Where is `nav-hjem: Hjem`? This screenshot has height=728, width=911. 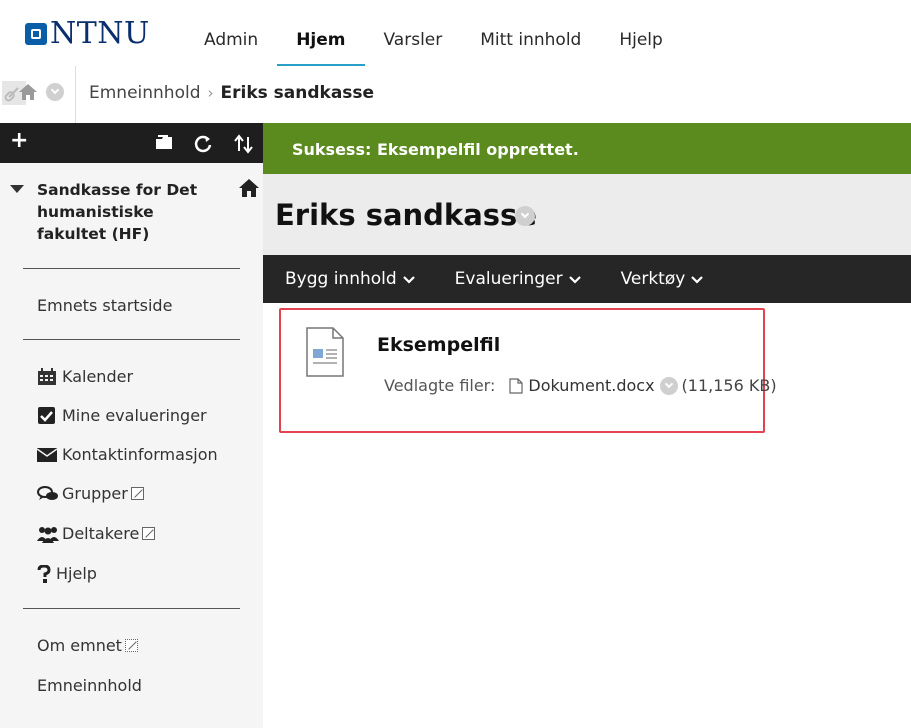 nav-hjem: Hjem is located at coordinates (321, 33).